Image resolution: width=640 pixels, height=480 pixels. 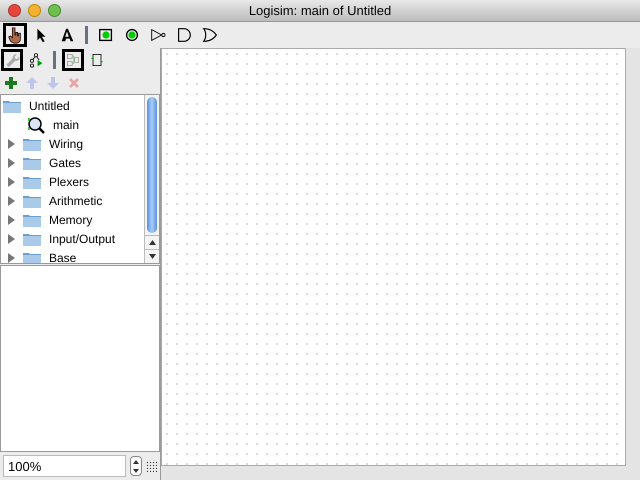 What do you see at coordinates (152, 242) in the screenshot?
I see `scroll-up-icon` at bounding box center [152, 242].